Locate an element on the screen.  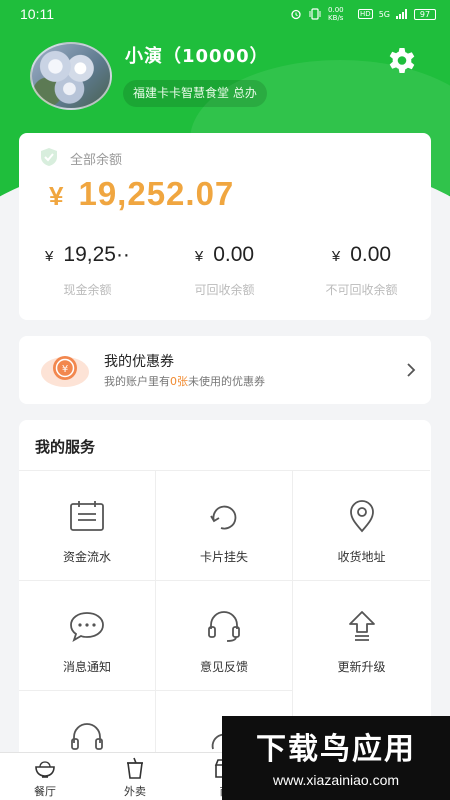
recyclable-balance-label: 可回收余额 is located at coordinates (224, 290).